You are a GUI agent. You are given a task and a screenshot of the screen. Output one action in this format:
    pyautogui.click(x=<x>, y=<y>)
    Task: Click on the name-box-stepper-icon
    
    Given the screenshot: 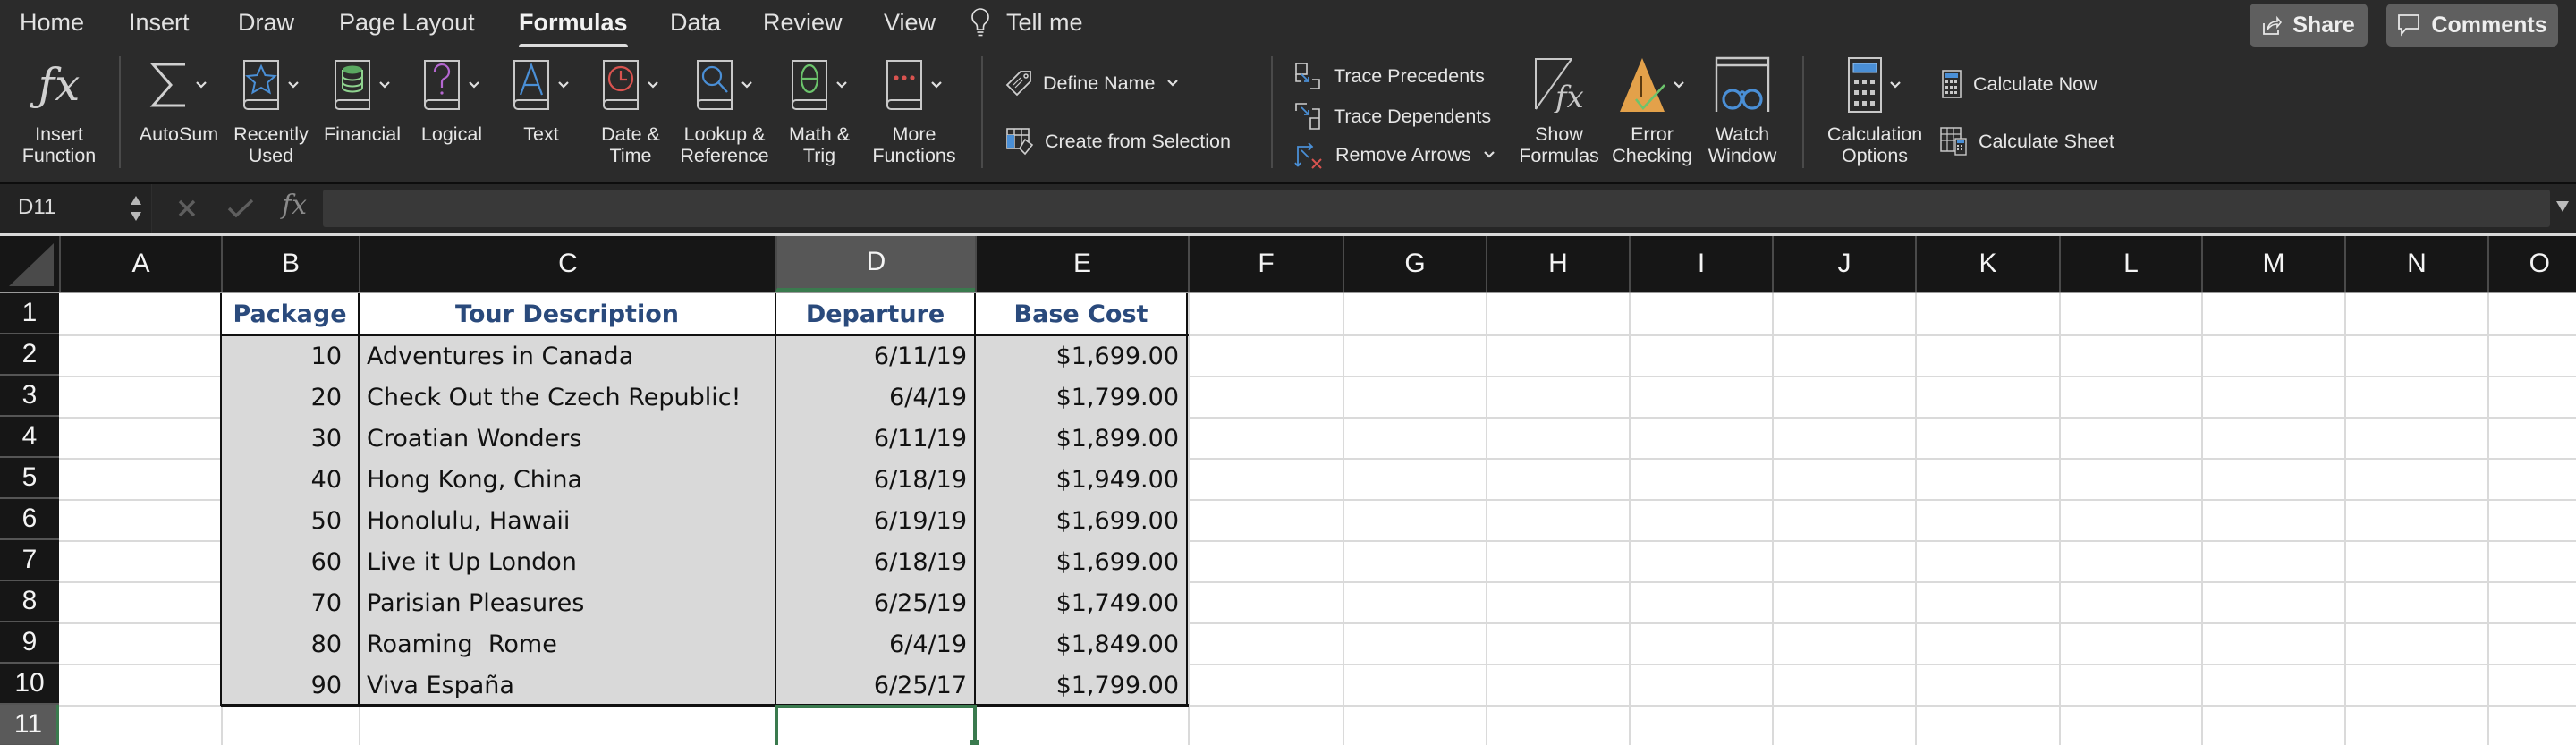 What is the action you would take?
    pyautogui.click(x=136, y=209)
    